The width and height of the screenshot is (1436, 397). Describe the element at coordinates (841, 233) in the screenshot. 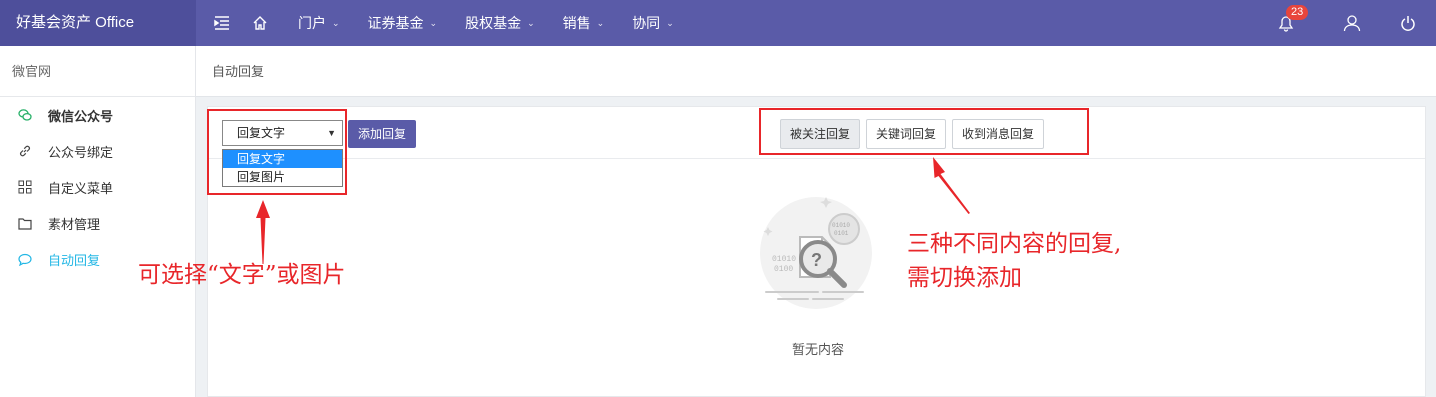

I see `svg-text: 0101` at that location.